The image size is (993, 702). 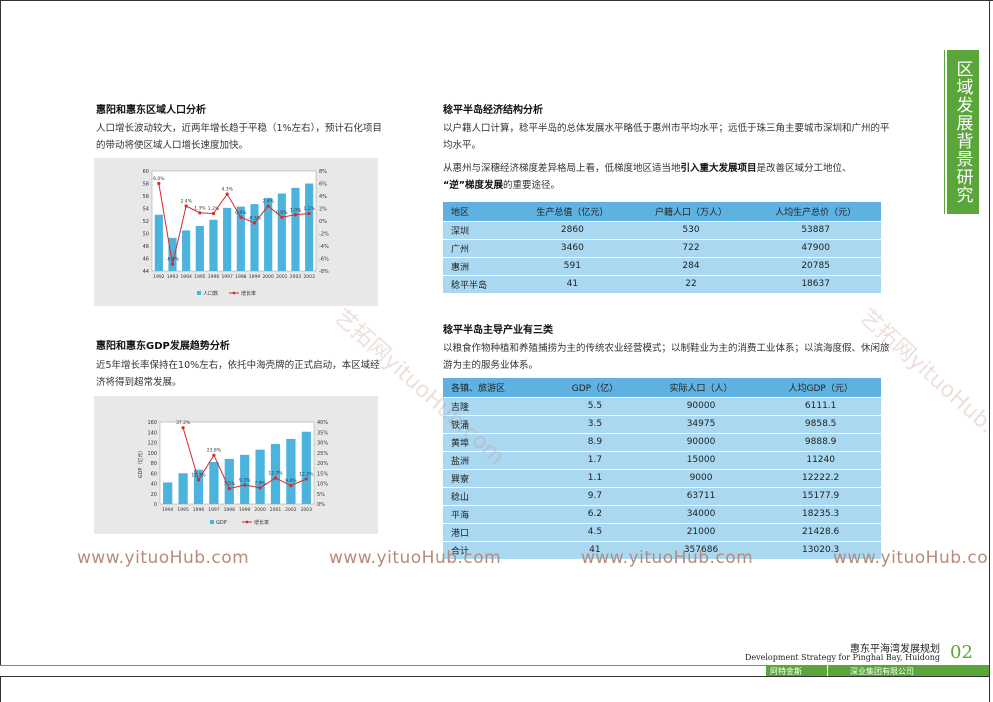 What do you see at coordinates (383, 670) in the screenshot?
I see `footer-bar-blank` at bounding box center [383, 670].